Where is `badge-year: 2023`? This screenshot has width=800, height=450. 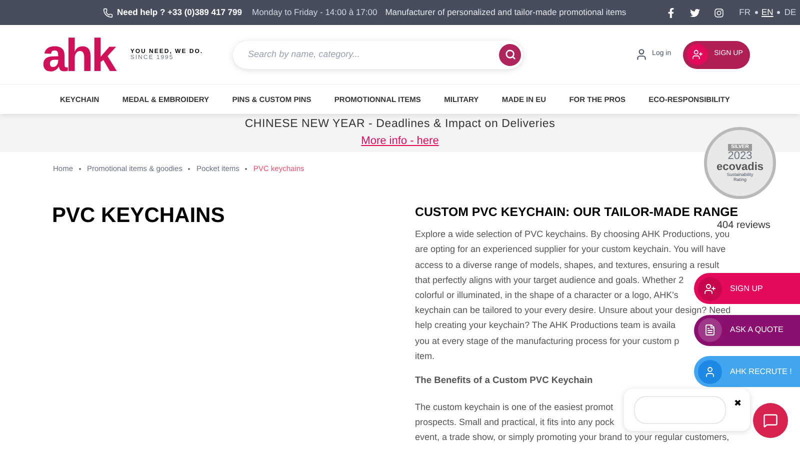 badge-year: 2023 is located at coordinates (740, 156).